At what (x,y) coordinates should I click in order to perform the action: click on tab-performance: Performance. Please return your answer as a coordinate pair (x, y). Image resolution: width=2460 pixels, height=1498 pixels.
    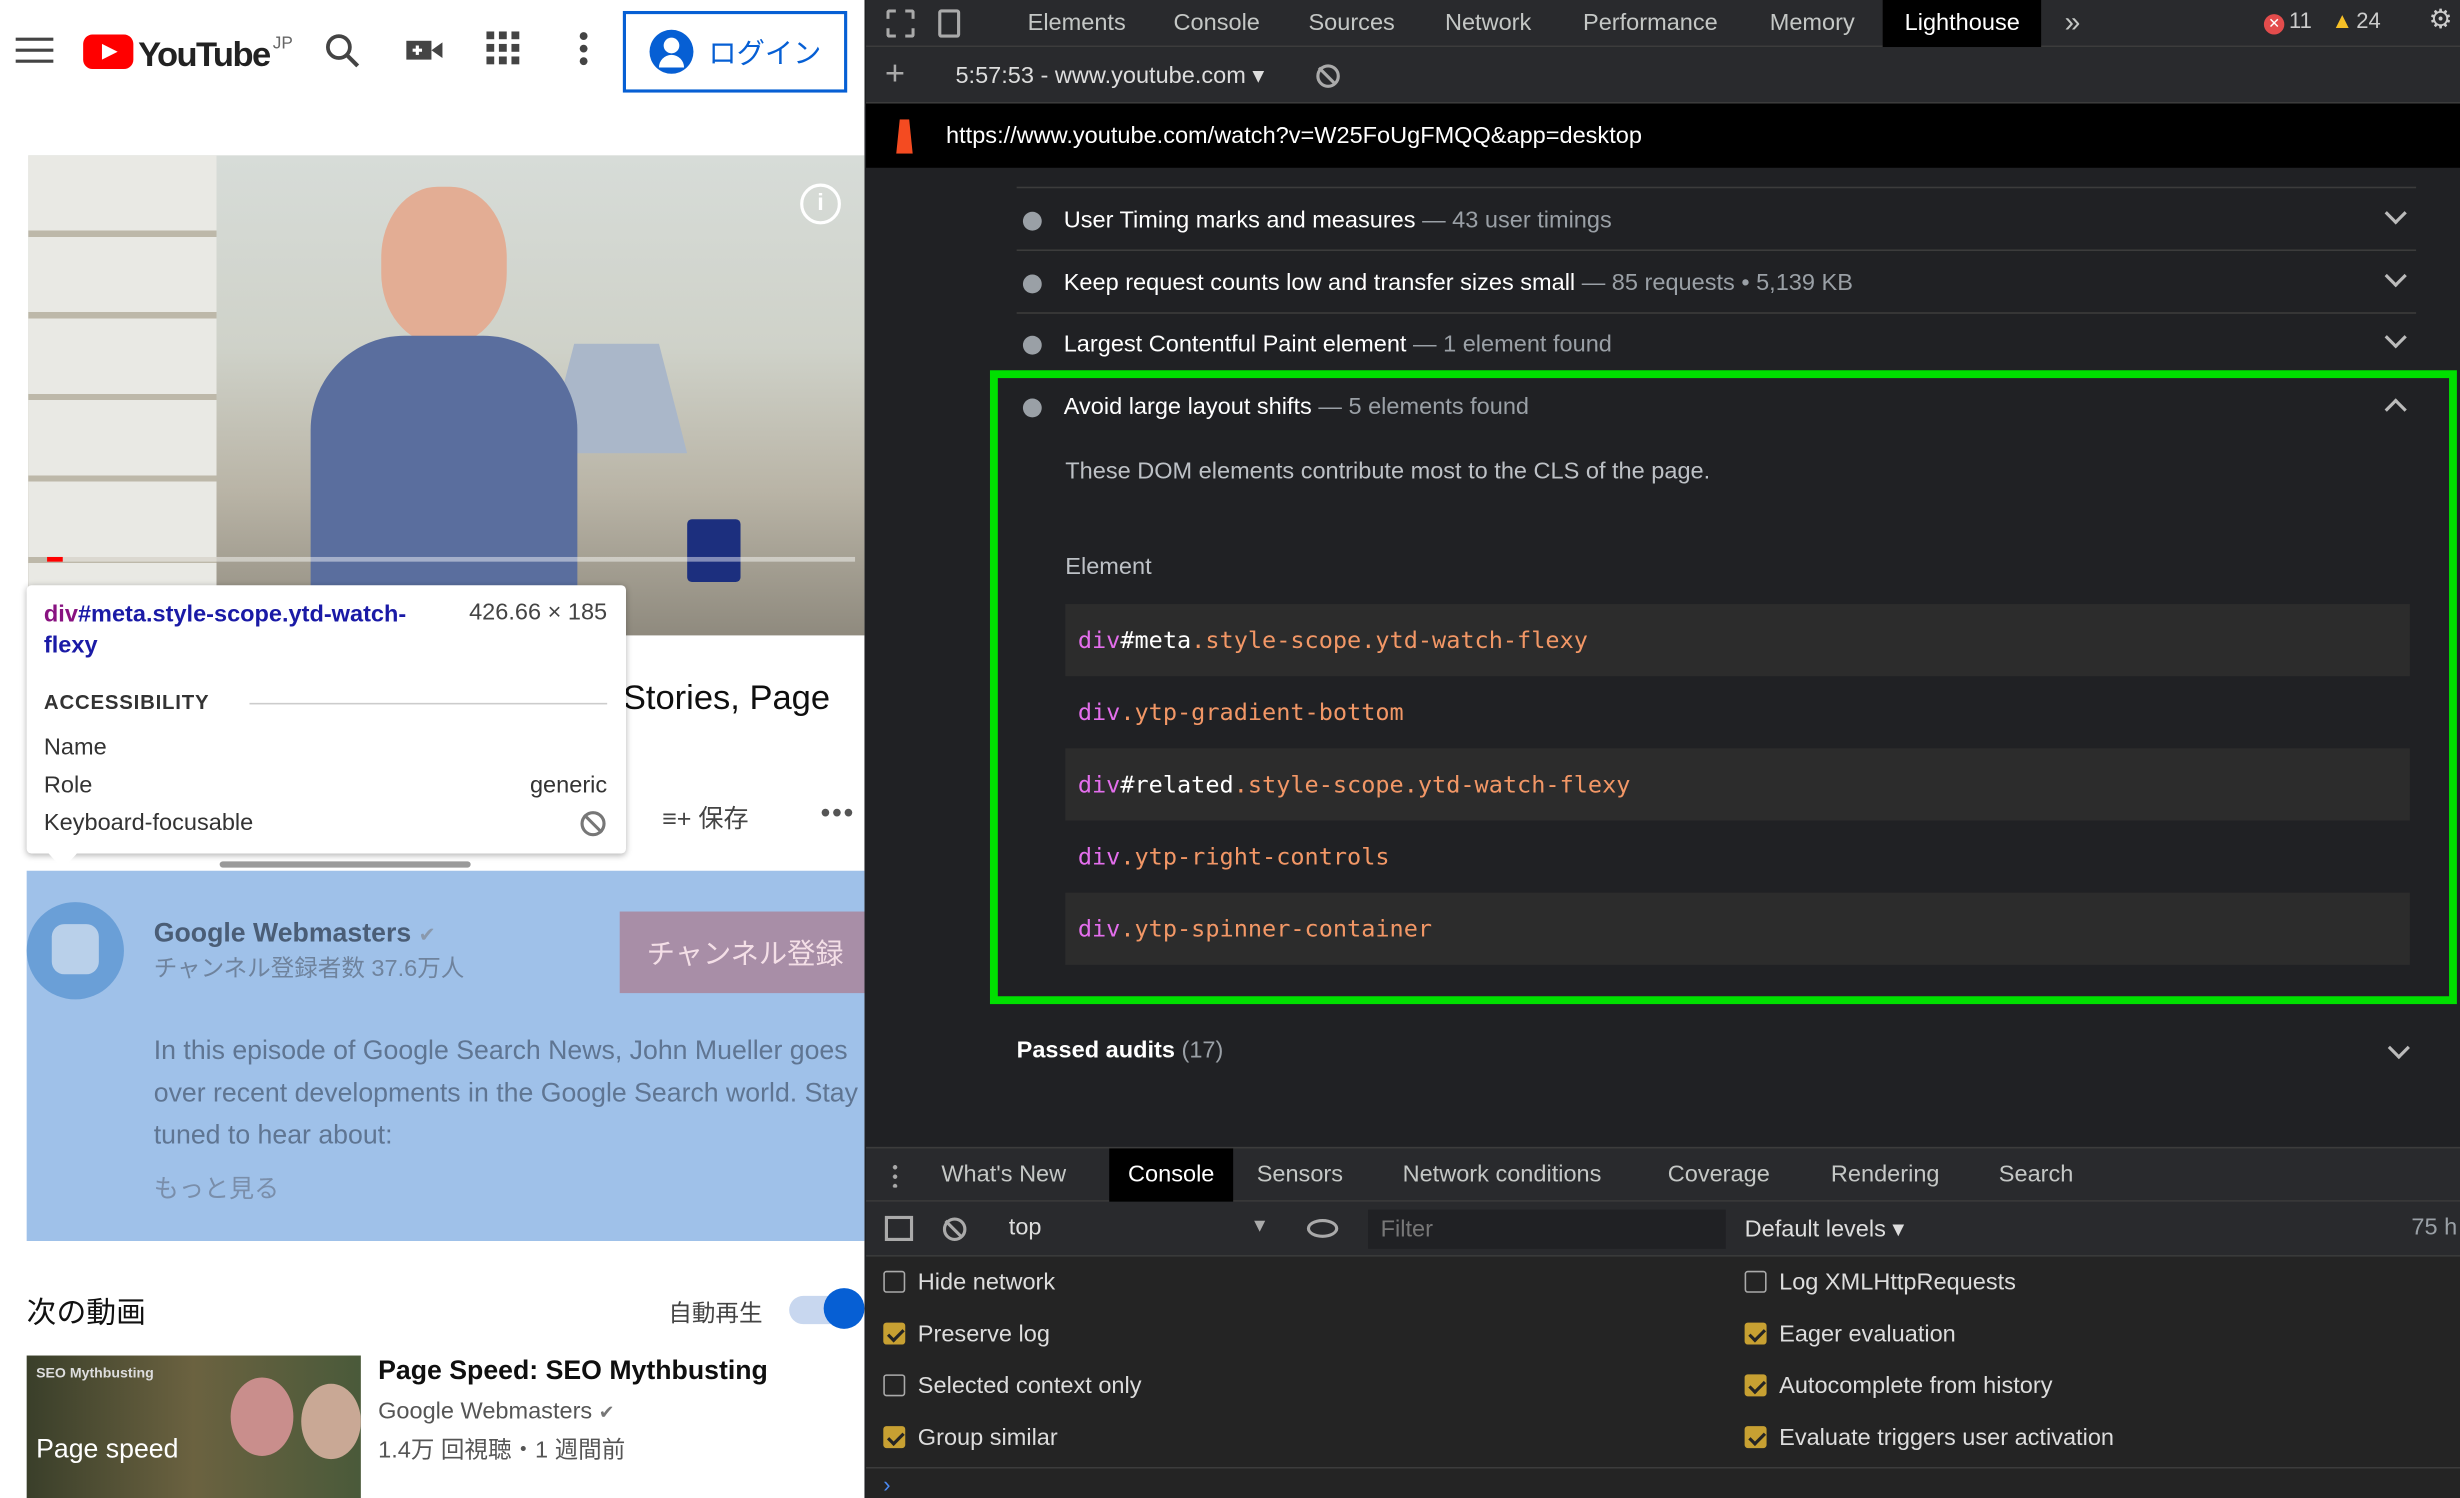
    Looking at the image, I should click on (1650, 23).